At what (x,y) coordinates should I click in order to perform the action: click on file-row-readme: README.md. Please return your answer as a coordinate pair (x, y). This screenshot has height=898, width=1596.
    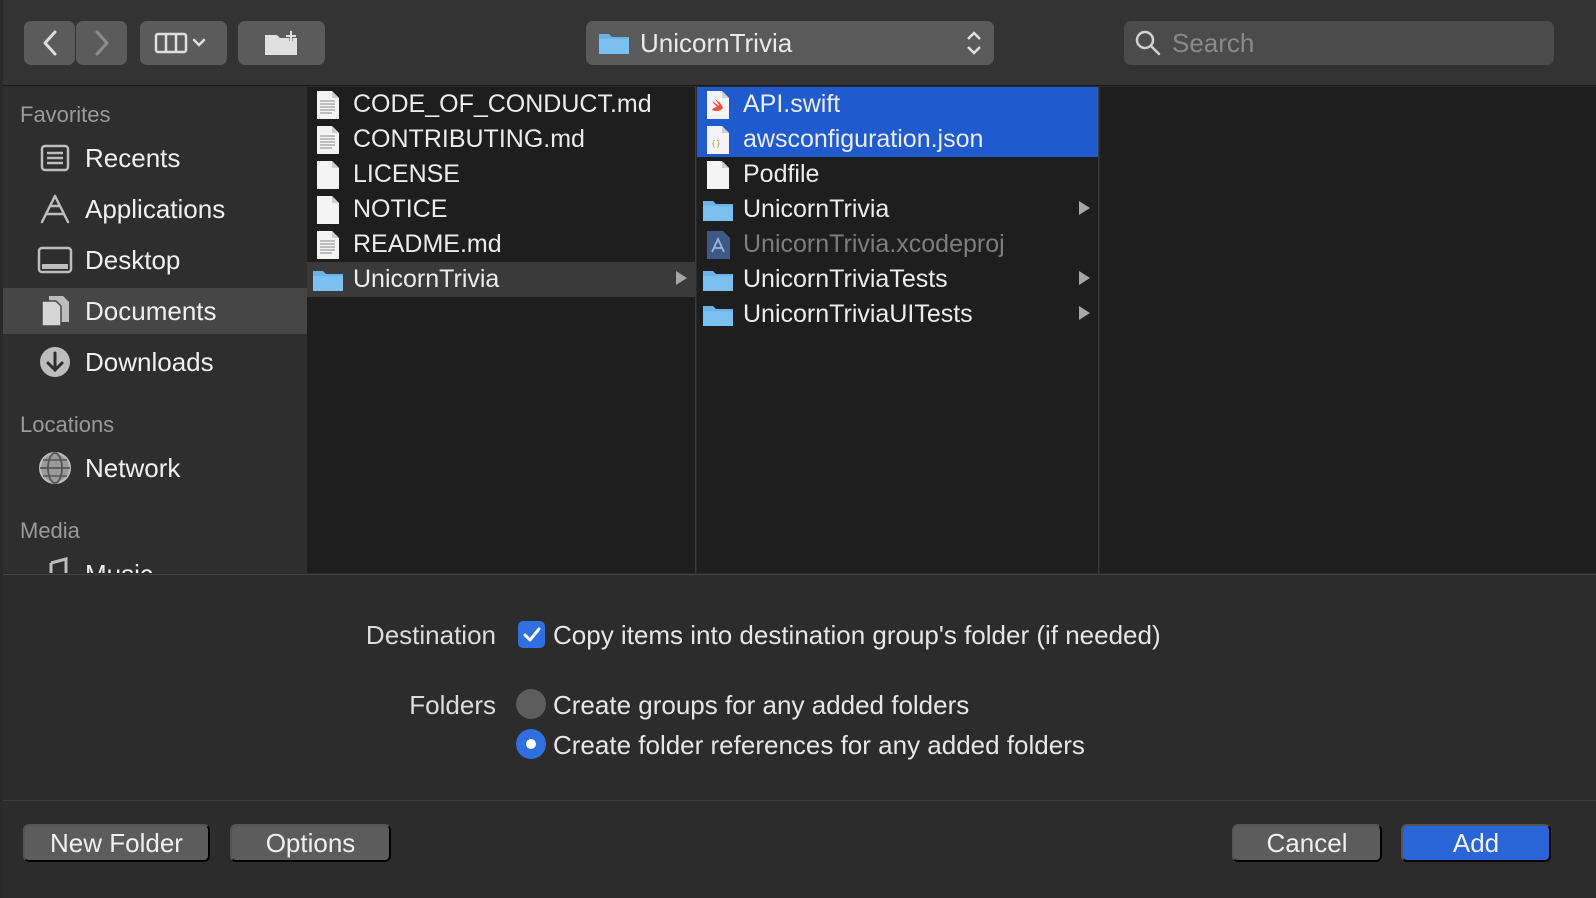
    Looking at the image, I should click on (501, 244).